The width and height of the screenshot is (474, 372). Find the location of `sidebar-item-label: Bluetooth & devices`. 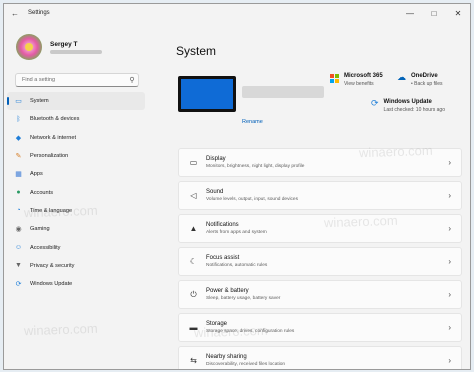

sidebar-item-label: Bluetooth & devices is located at coordinates (55, 119).